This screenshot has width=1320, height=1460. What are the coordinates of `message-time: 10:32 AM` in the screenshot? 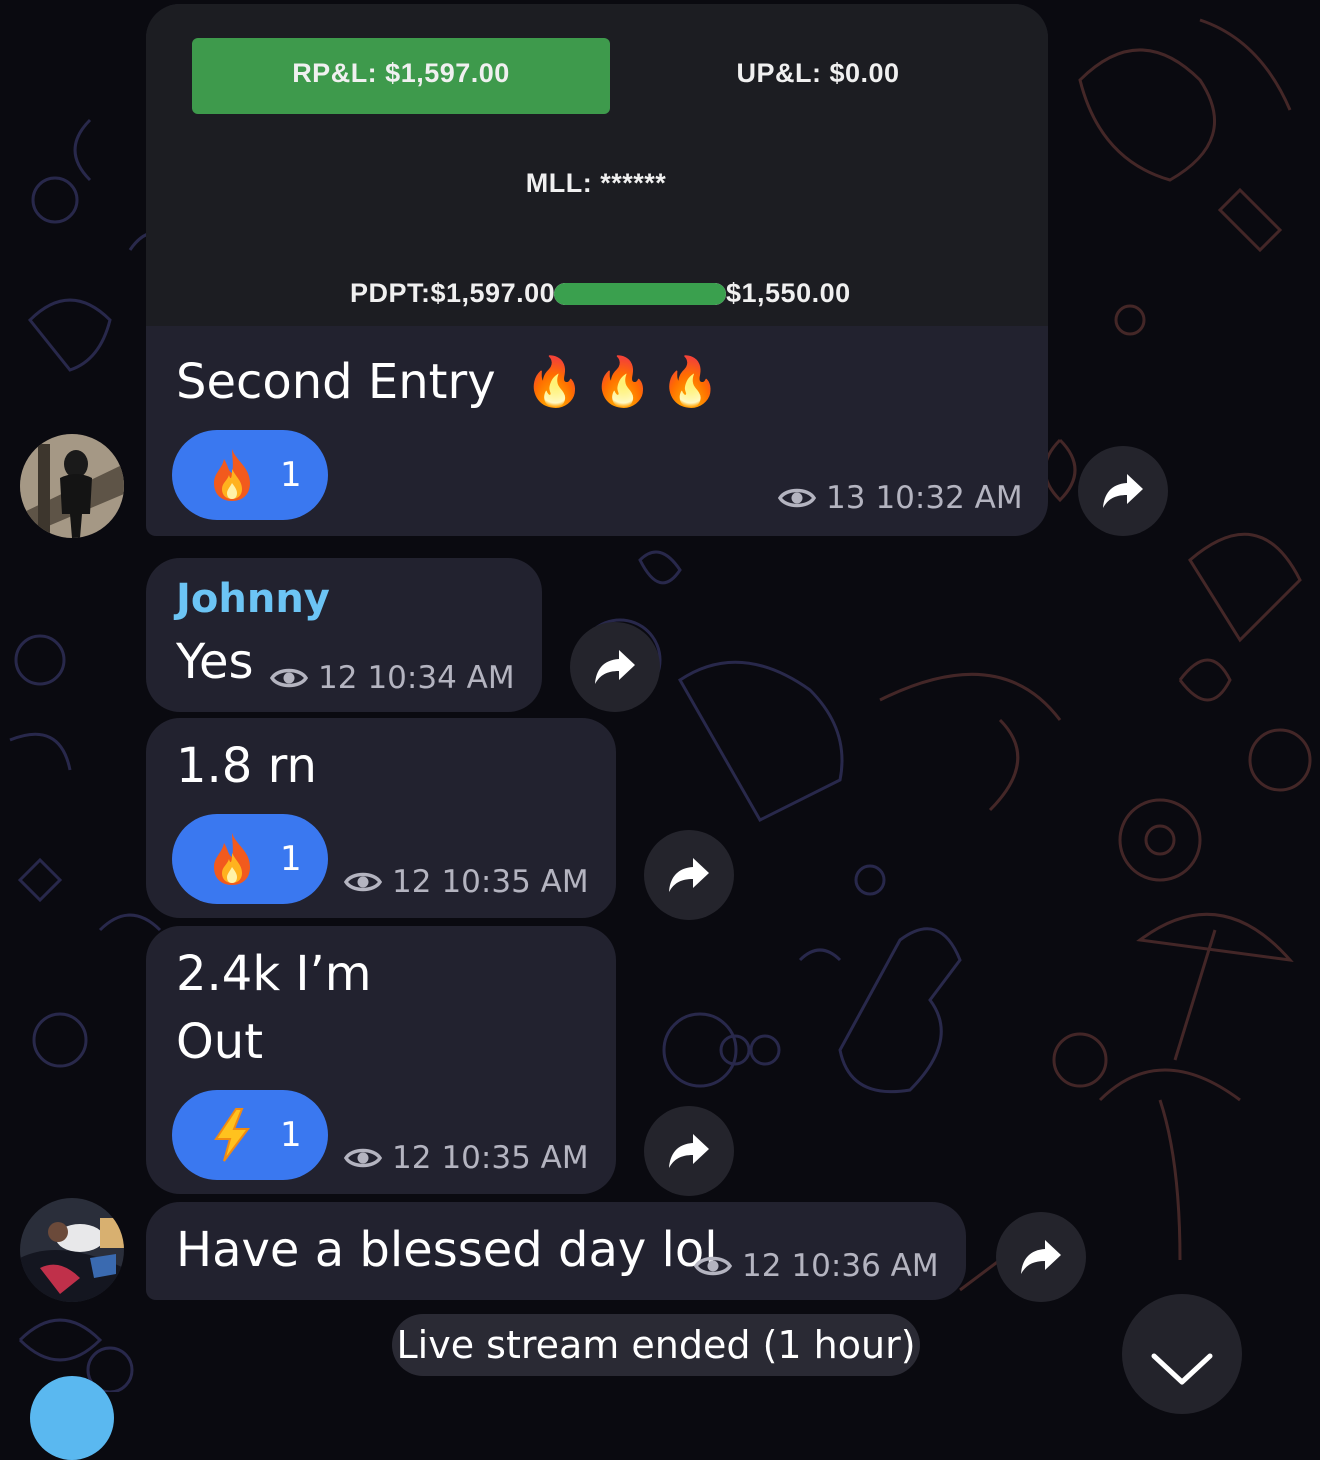 It's located at (949, 498).